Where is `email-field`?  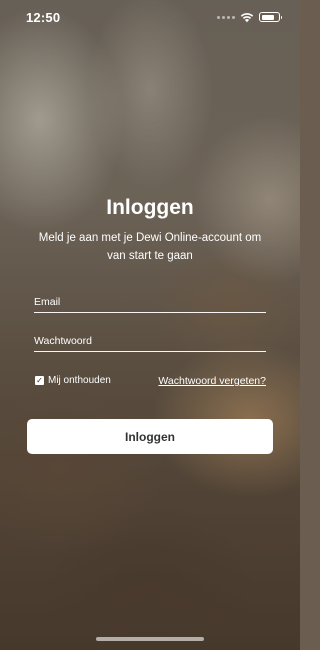 email-field is located at coordinates (150, 304).